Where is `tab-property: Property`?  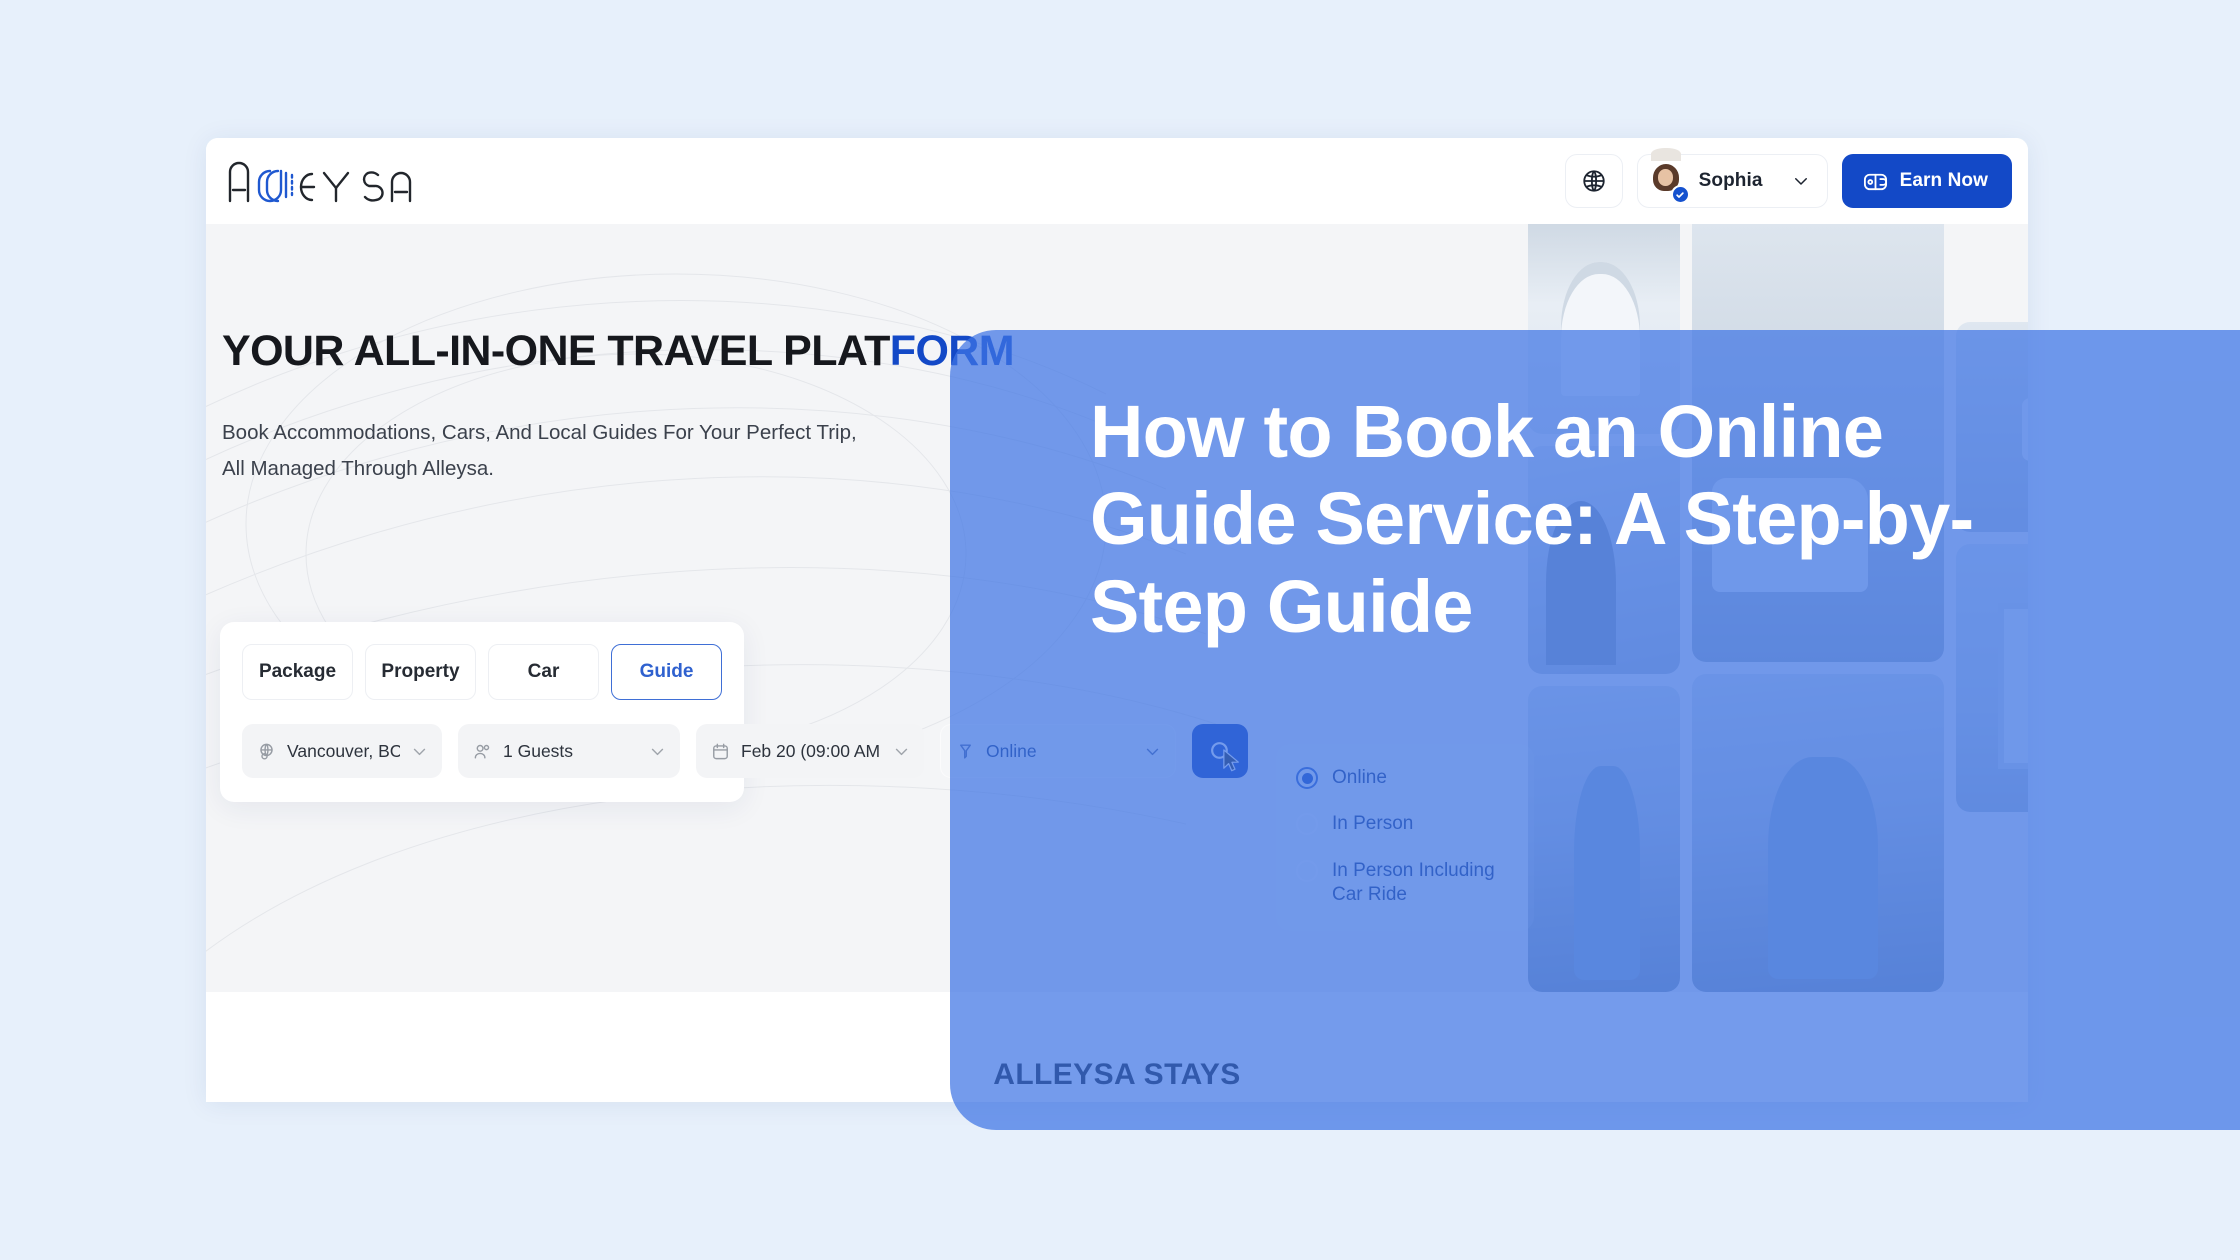
tab-property: Property is located at coordinates (420, 672).